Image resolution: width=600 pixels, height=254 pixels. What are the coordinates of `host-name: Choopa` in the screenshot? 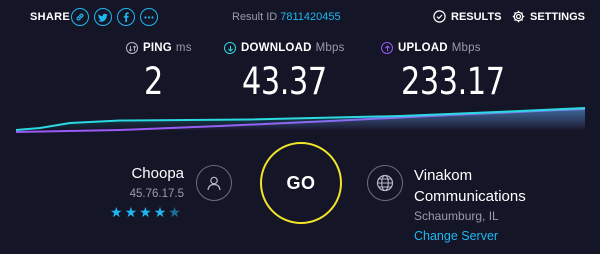 It's located at (157, 173).